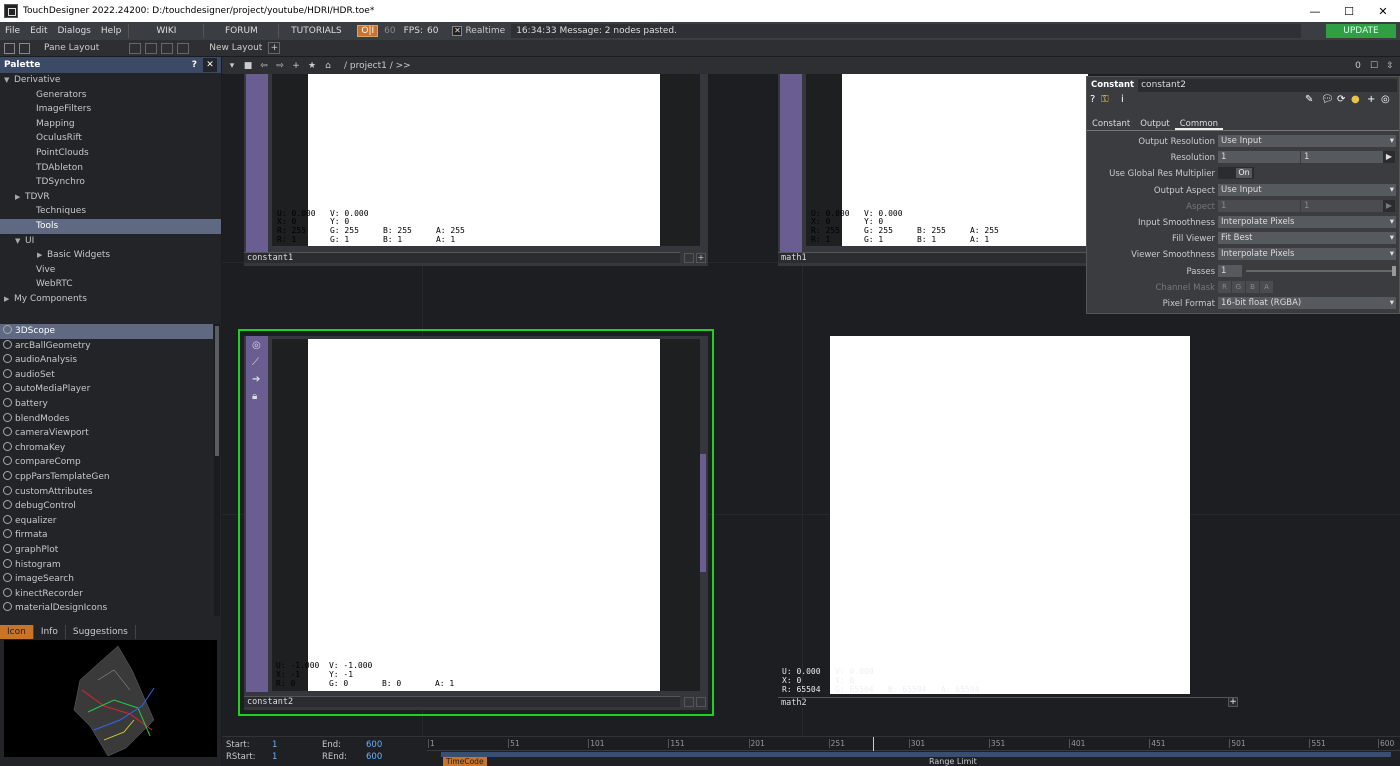 This screenshot has height=766, width=1400. I want to click on component-list-item: equalizer, so click(106, 521).